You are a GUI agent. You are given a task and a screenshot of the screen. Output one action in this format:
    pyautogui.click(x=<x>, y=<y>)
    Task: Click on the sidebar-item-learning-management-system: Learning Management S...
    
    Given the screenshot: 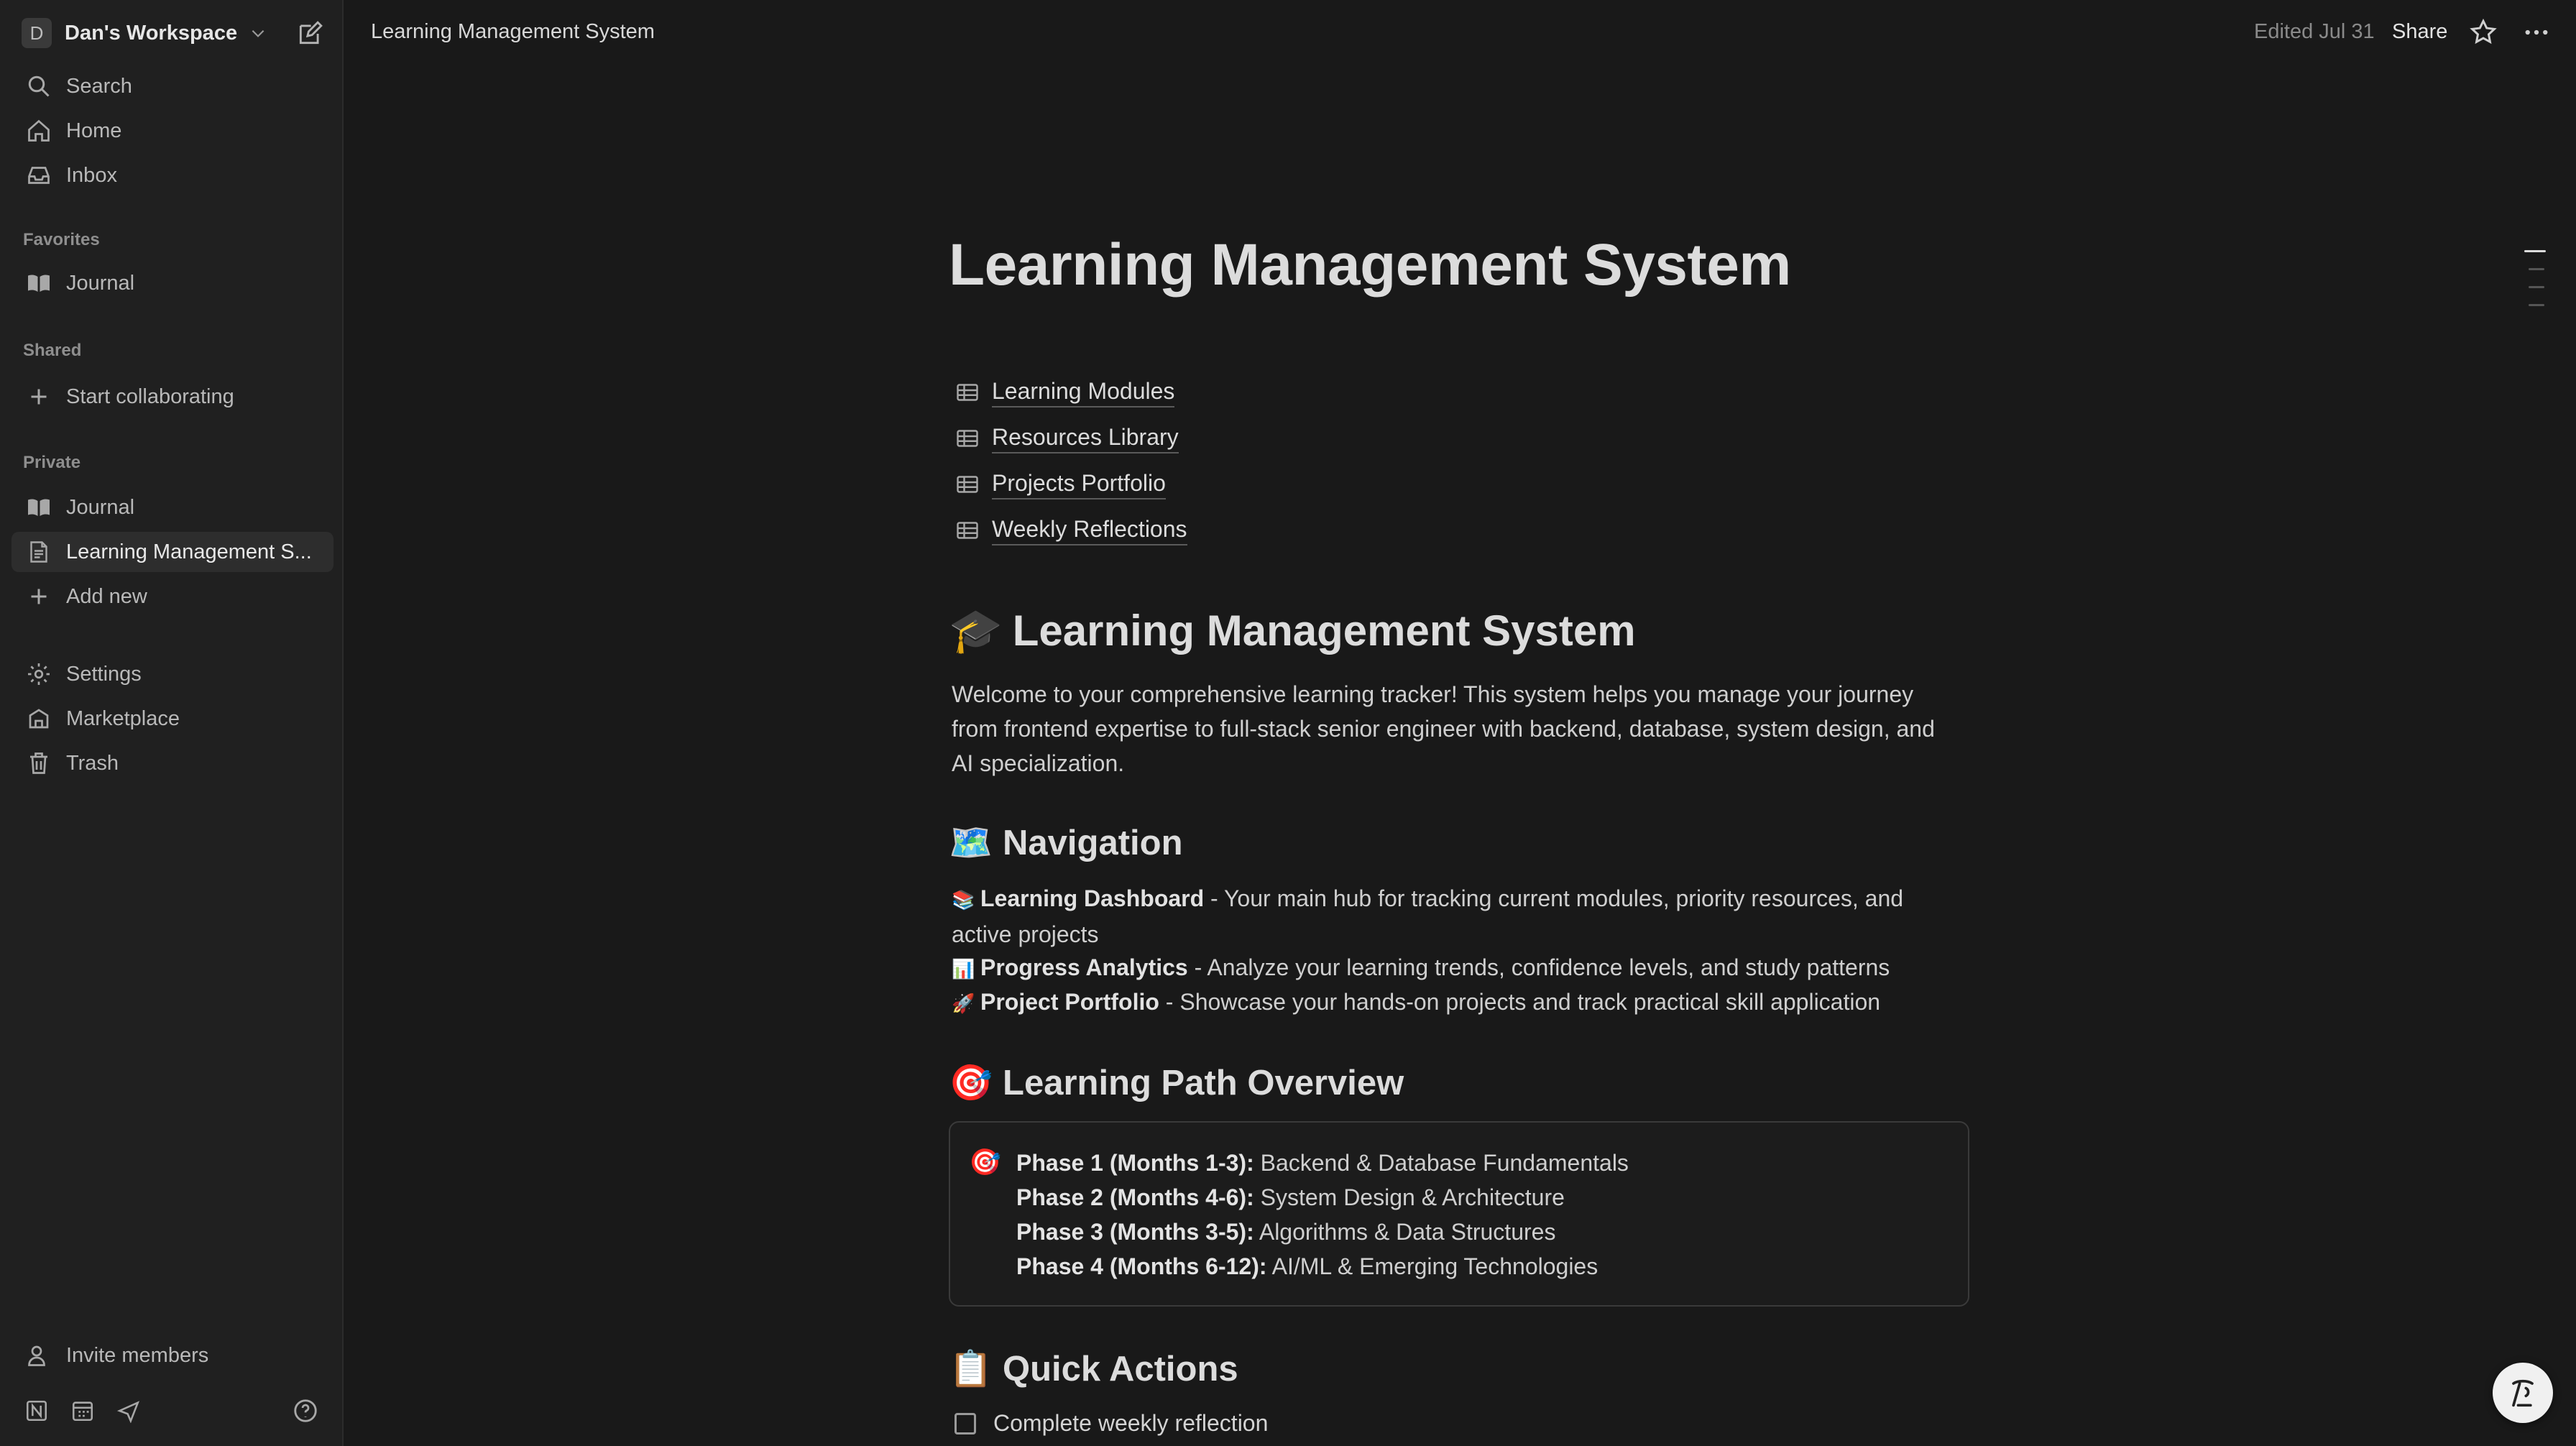 What is the action you would take?
    pyautogui.click(x=173, y=552)
    